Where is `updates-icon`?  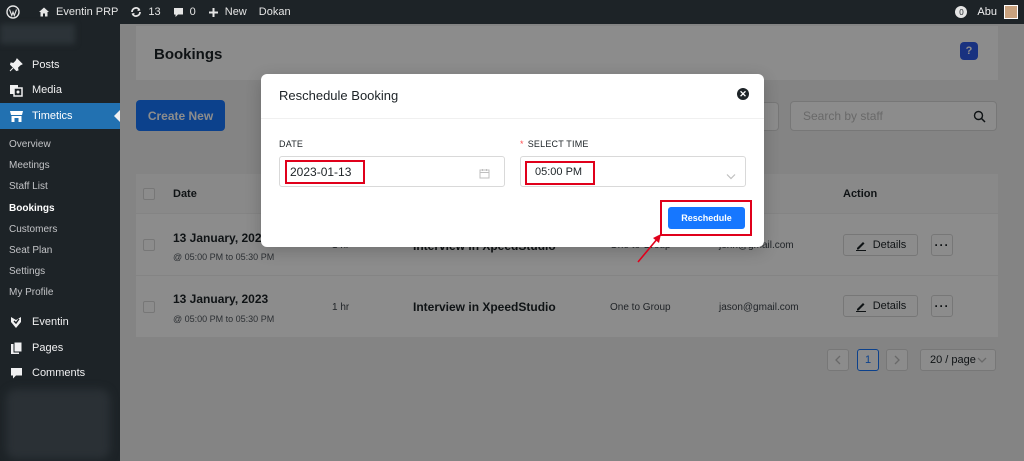 updates-icon is located at coordinates (136, 12).